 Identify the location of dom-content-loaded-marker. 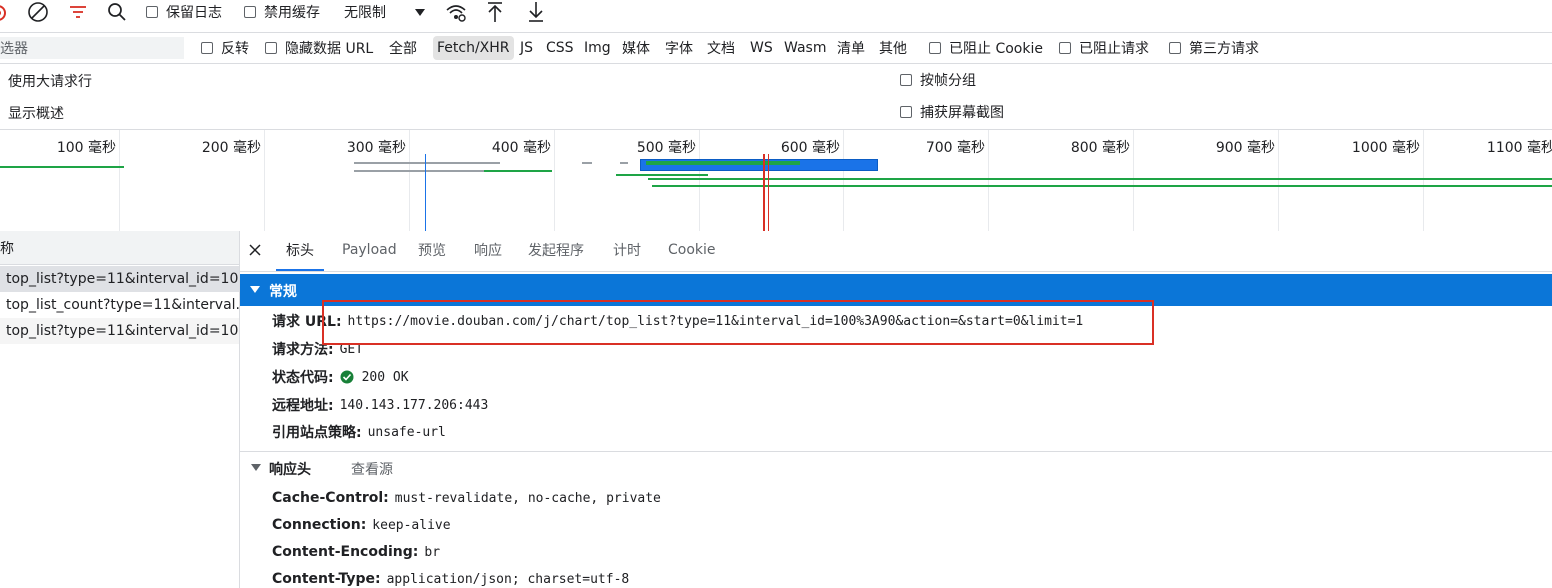
(425, 192).